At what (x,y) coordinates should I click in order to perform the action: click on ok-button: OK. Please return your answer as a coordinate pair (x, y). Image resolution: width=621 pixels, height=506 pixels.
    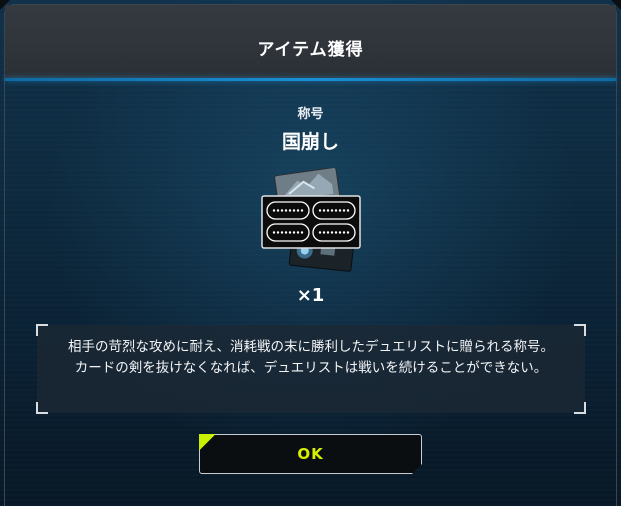
    Looking at the image, I should click on (310, 454).